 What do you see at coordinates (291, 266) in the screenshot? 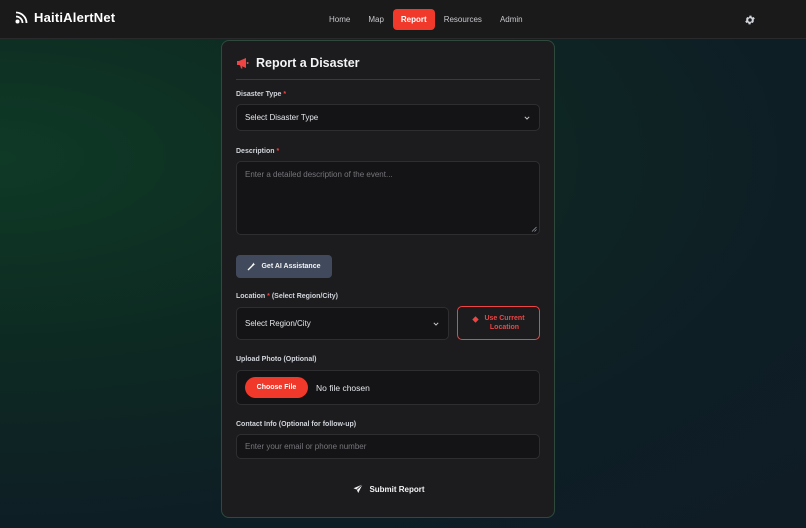
I see `ai-assistance-label: Get AI Assistance` at bounding box center [291, 266].